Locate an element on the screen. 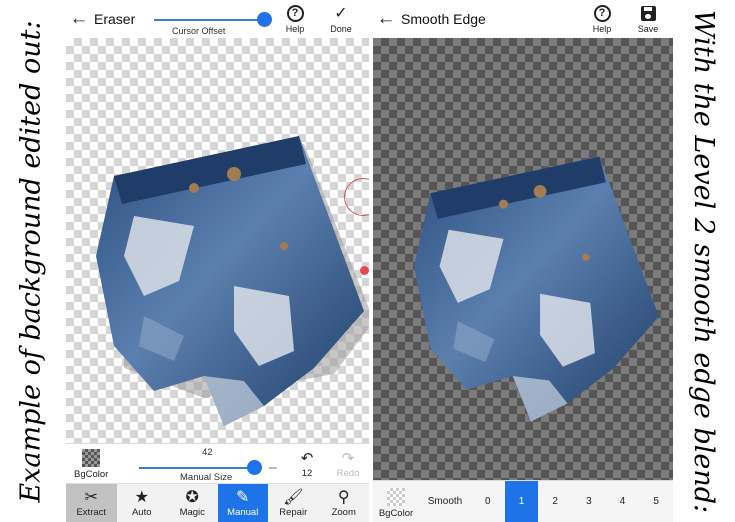  left-caption-text: Example of background edited out: is located at coordinates (31, 261).